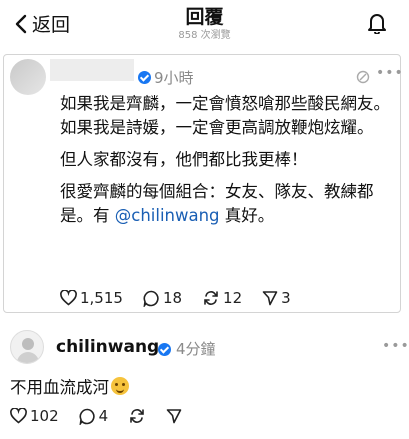 The image size is (409, 439). Describe the element at coordinates (28, 77) in the screenshot. I see `author-avatar` at that location.